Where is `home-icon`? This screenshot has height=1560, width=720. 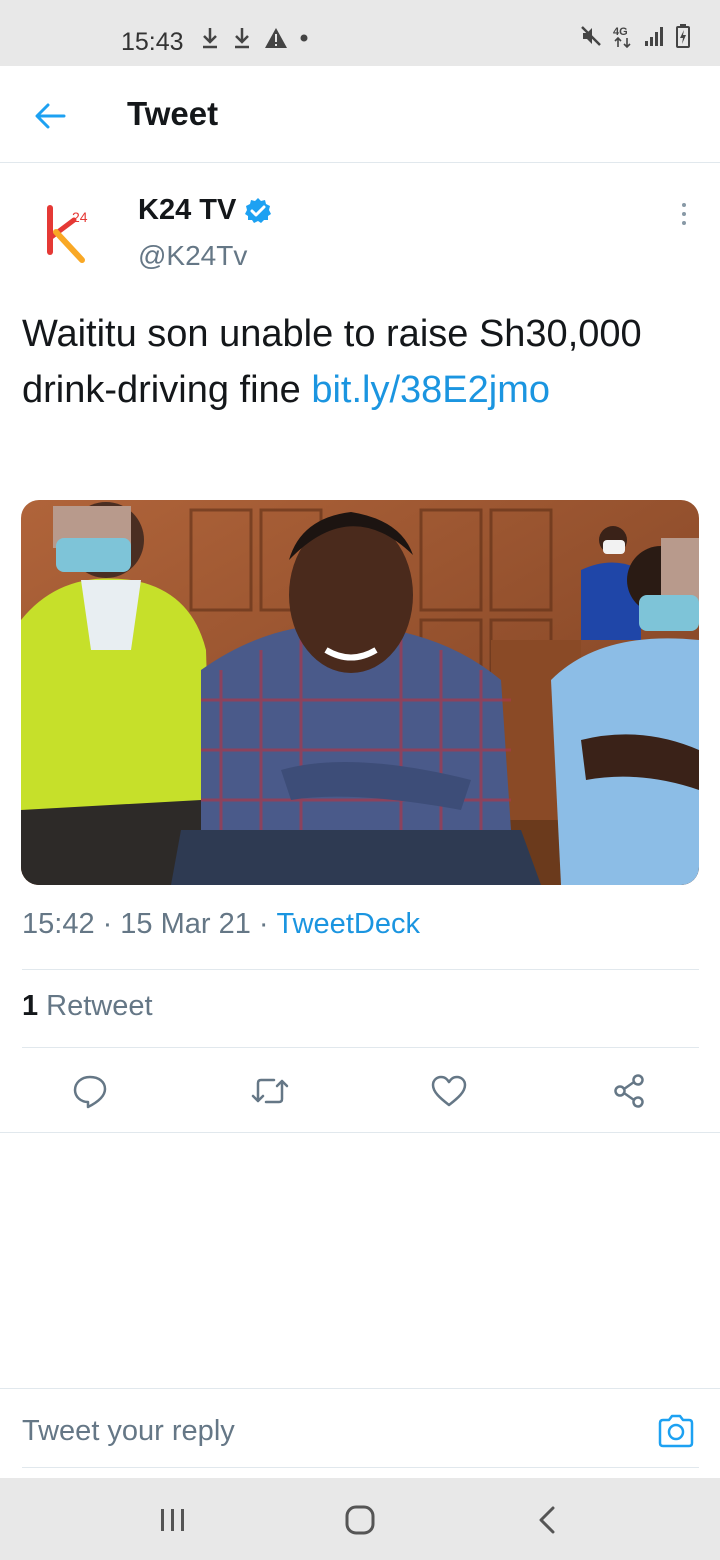
home-icon is located at coordinates (360, 1520).